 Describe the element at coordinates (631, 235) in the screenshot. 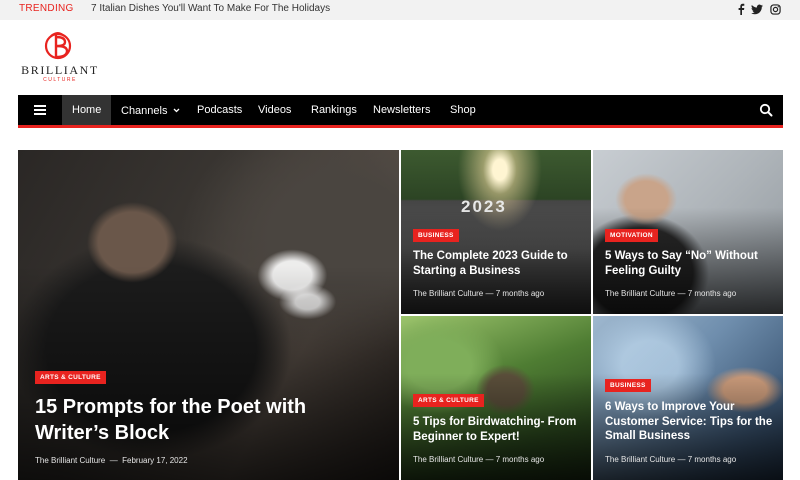

I see `category-badge: MOTIVATION` at that location.